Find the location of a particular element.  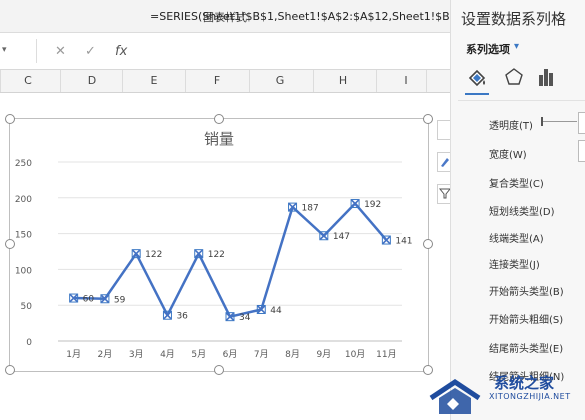

width-spin-box is located at coordinates (581, 151).